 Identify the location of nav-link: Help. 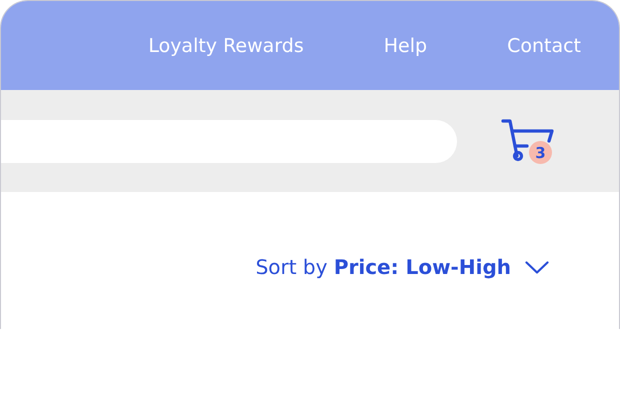
(406, 45).